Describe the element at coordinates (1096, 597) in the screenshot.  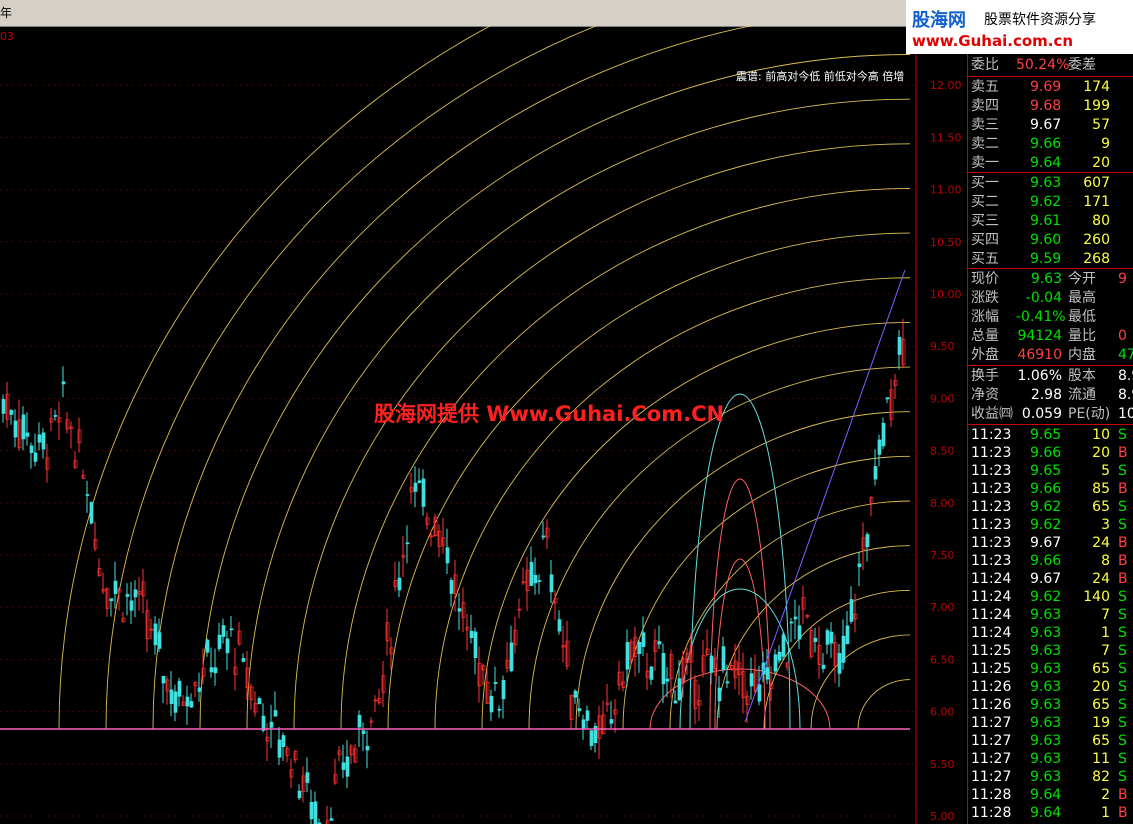
I see `tick-volume: 140` at that location.